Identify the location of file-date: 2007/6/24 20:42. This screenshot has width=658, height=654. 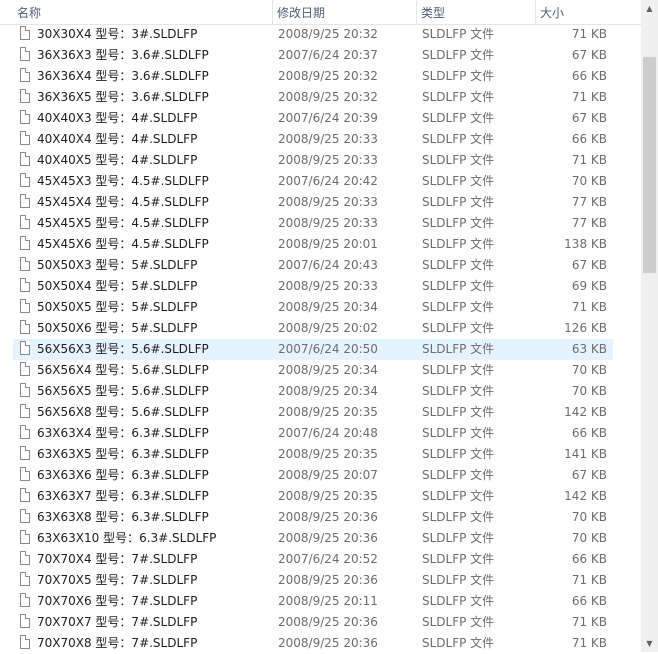
(328, 181).